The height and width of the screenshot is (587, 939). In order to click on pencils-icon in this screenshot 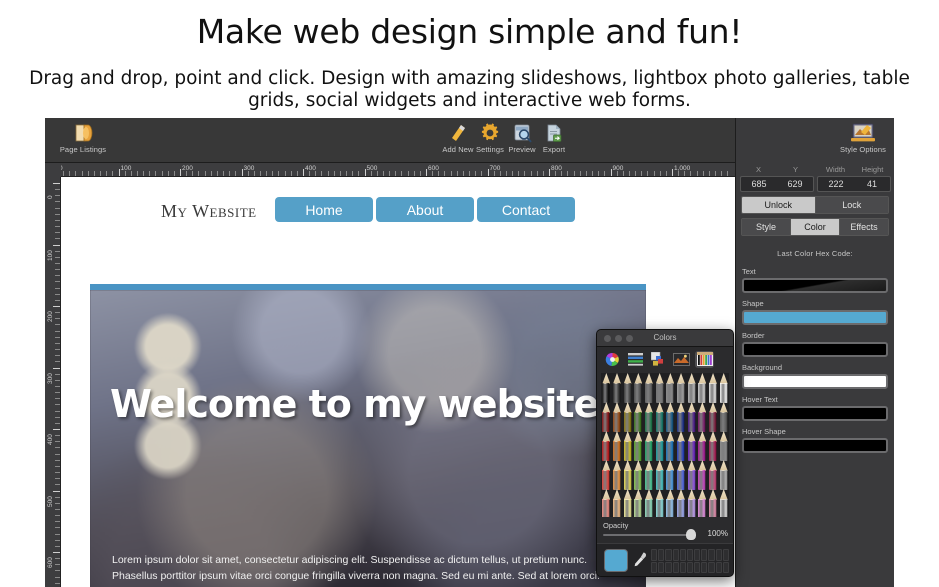, I will do `click(704, 359)`.